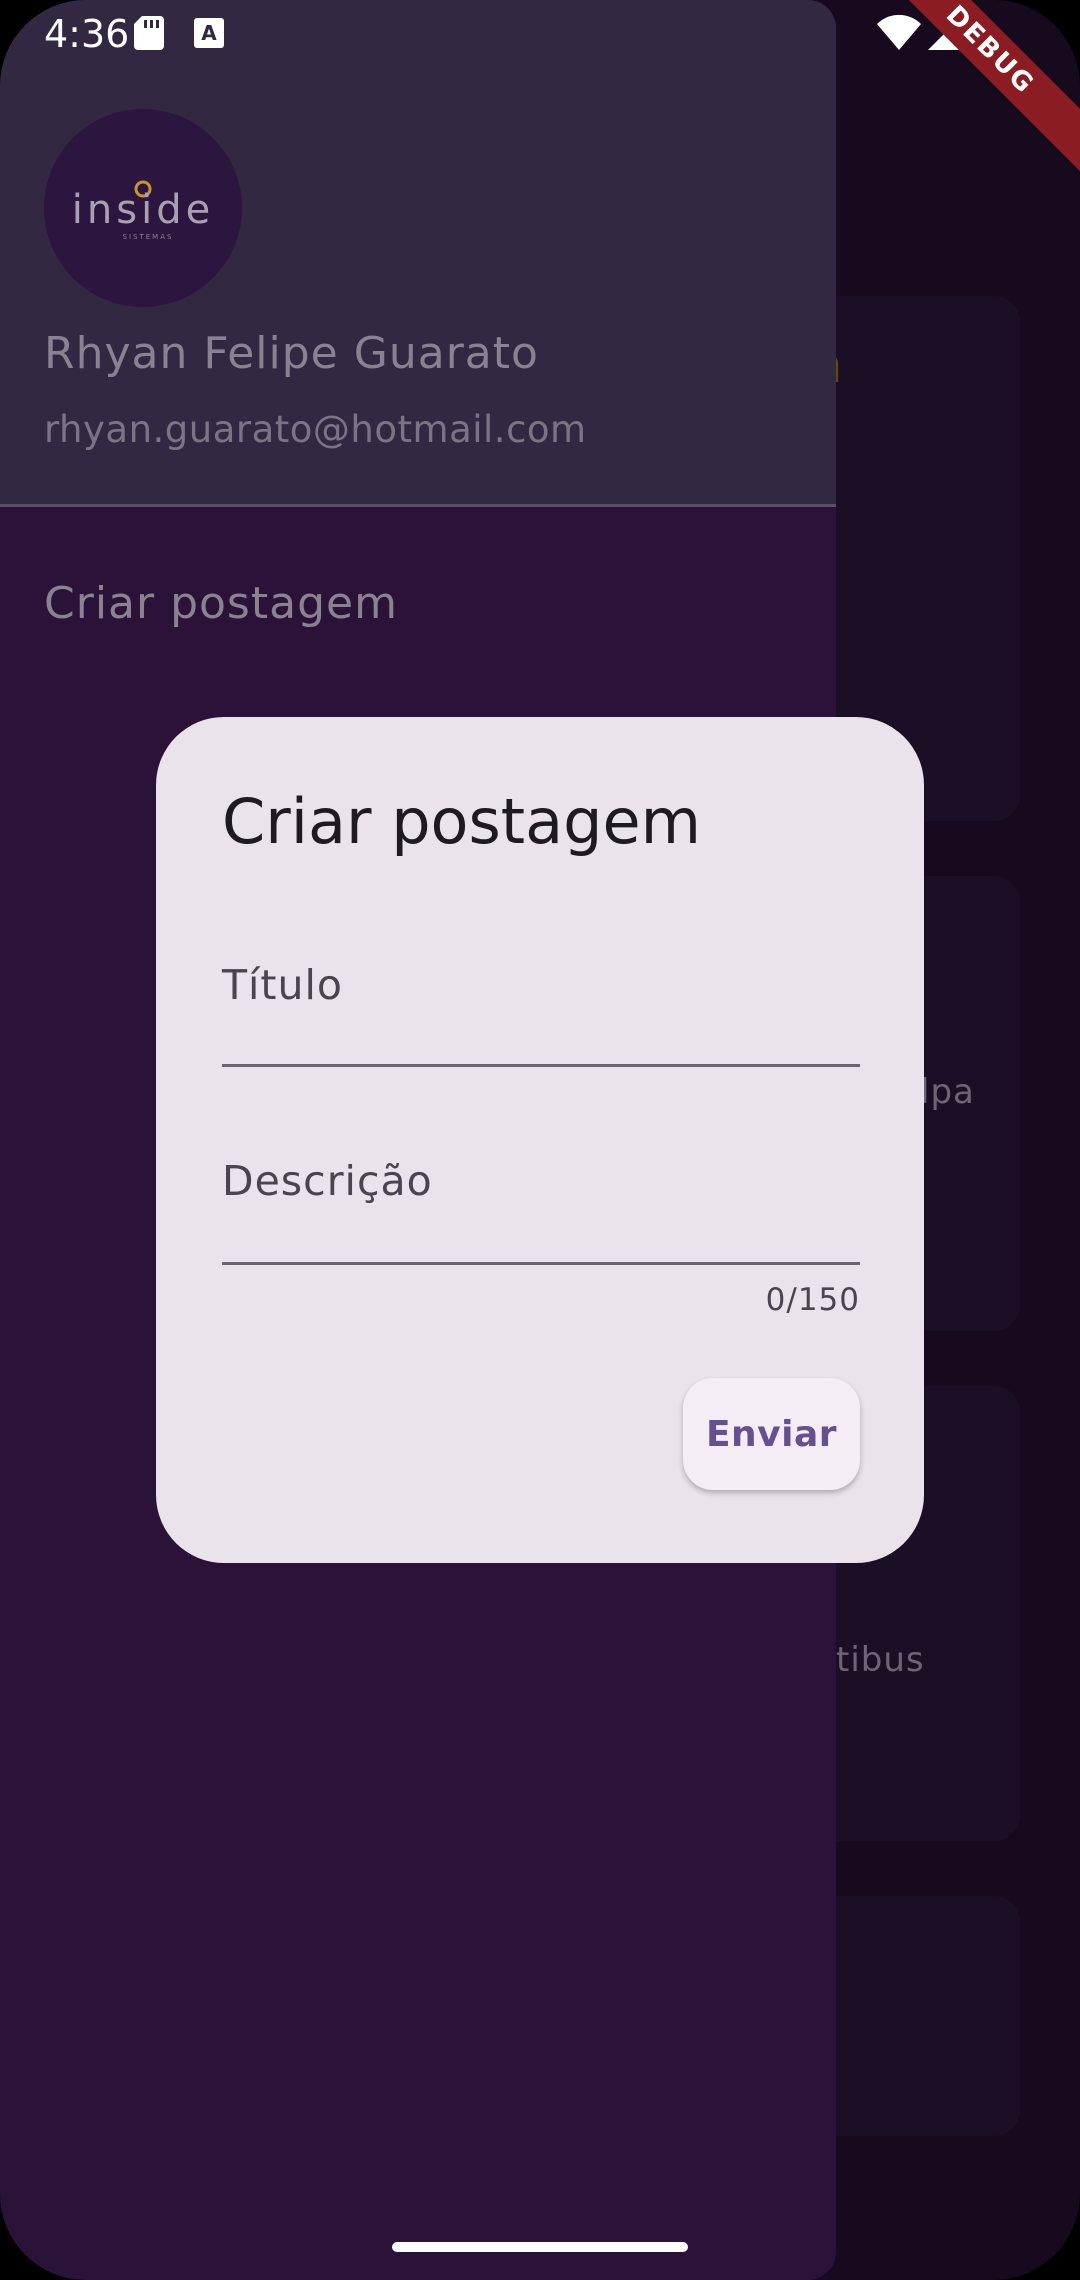 The image size is (1080, 2280). Describe the element at coordinates (540, 2247) in the screenshot. I see `home-indicator` at that location.